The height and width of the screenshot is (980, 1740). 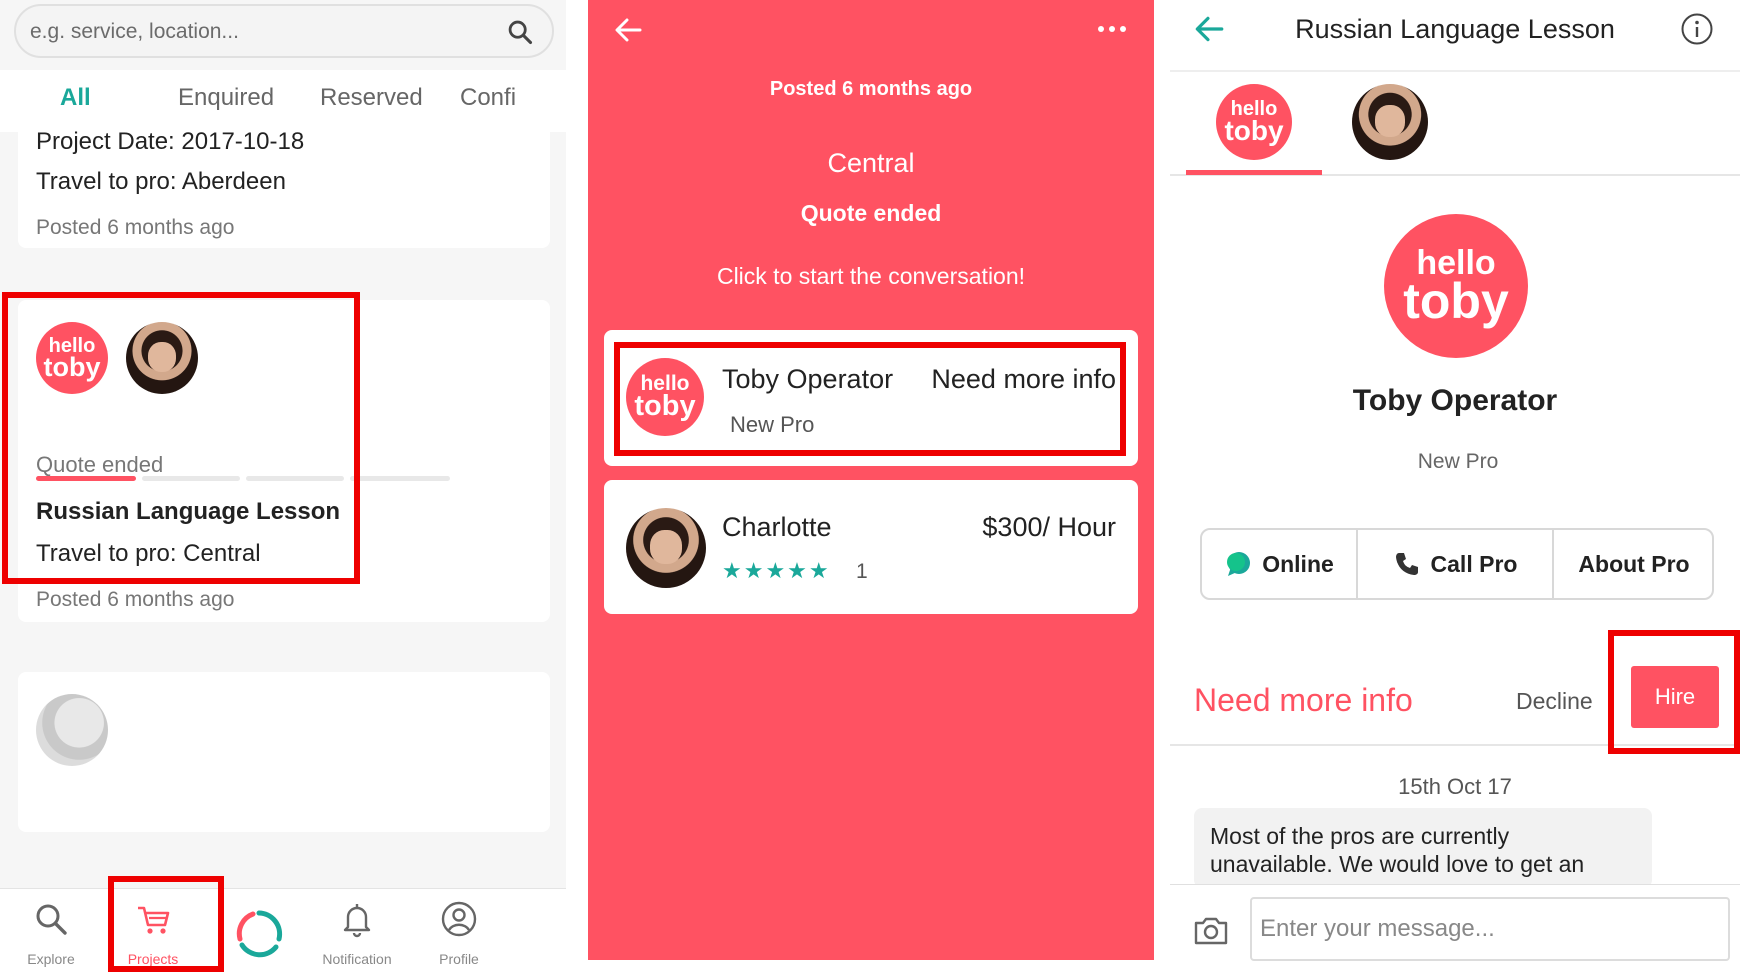 What do you see at coordinates (357, 959) in the screenshot?
I see `nav-label: Notification` at bounding box center [357, 959].